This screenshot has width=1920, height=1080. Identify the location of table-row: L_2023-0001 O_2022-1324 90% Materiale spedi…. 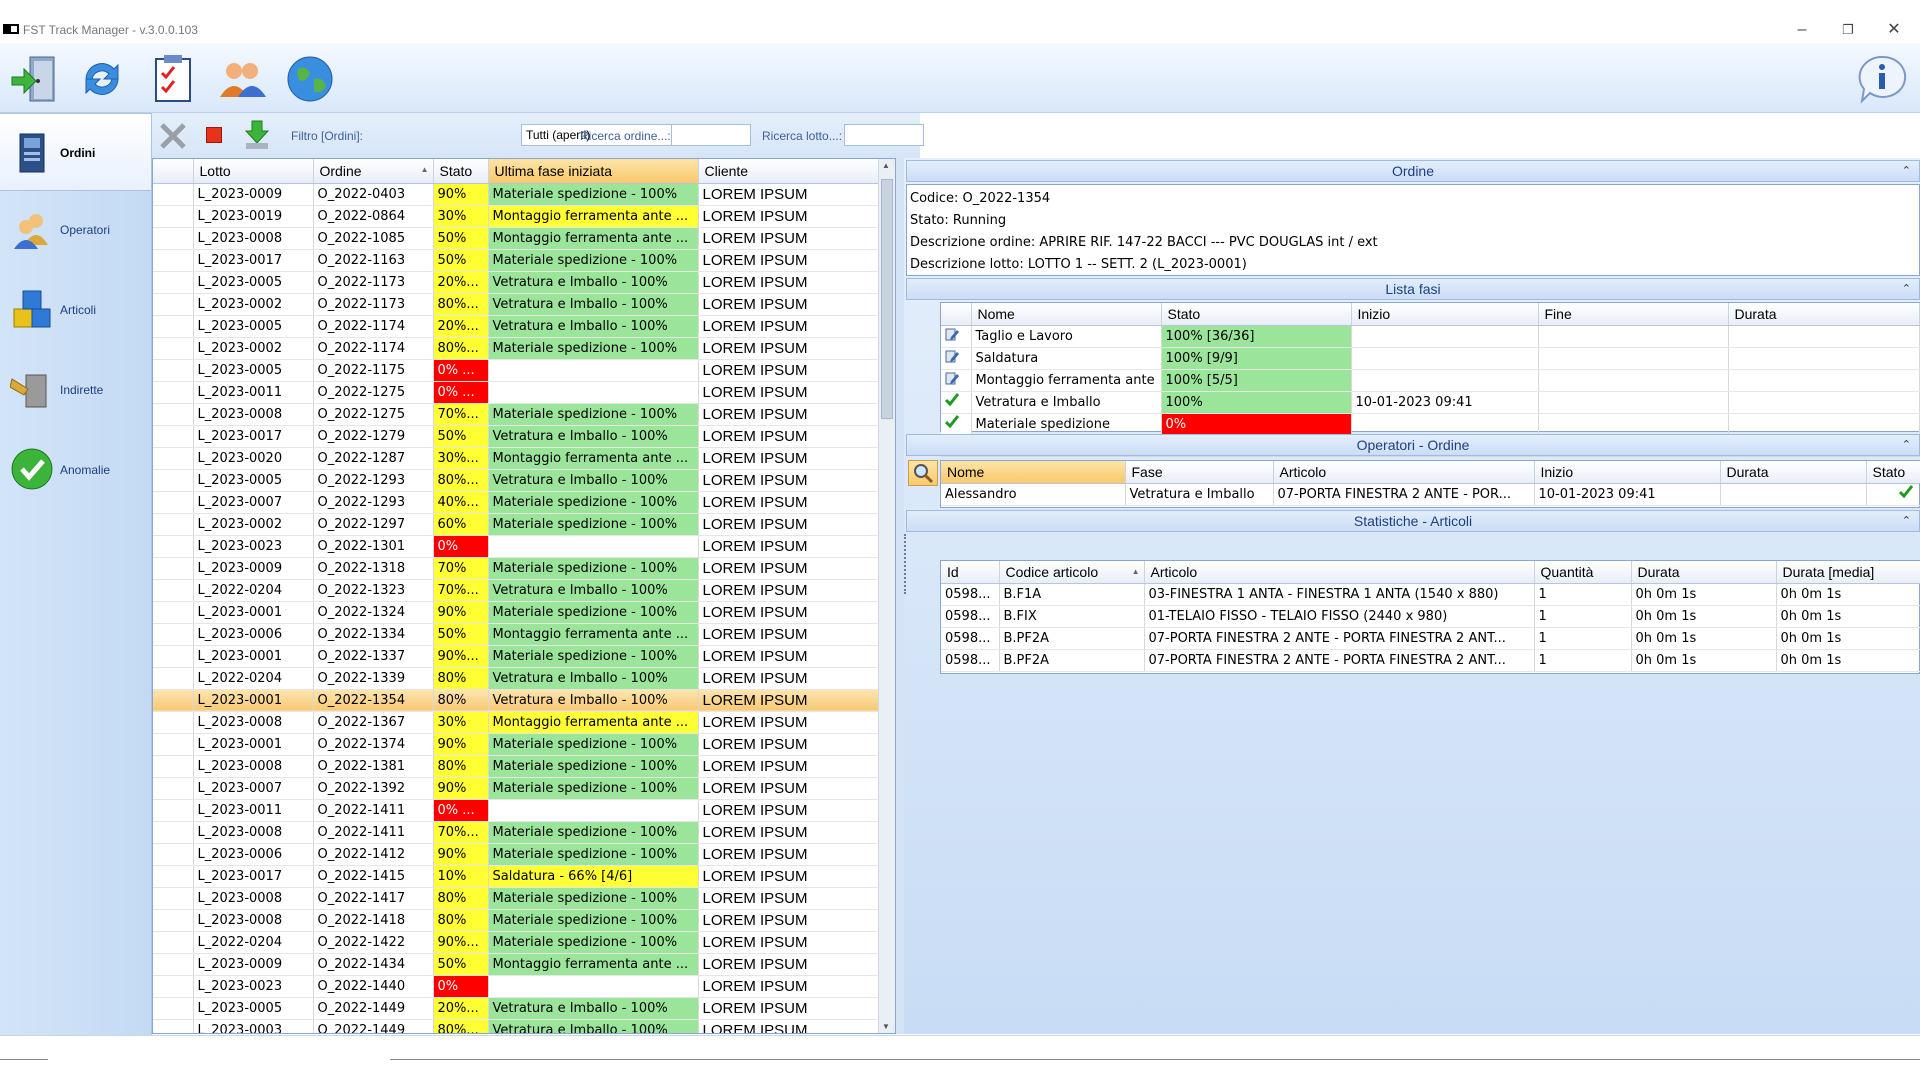
(516, 612).